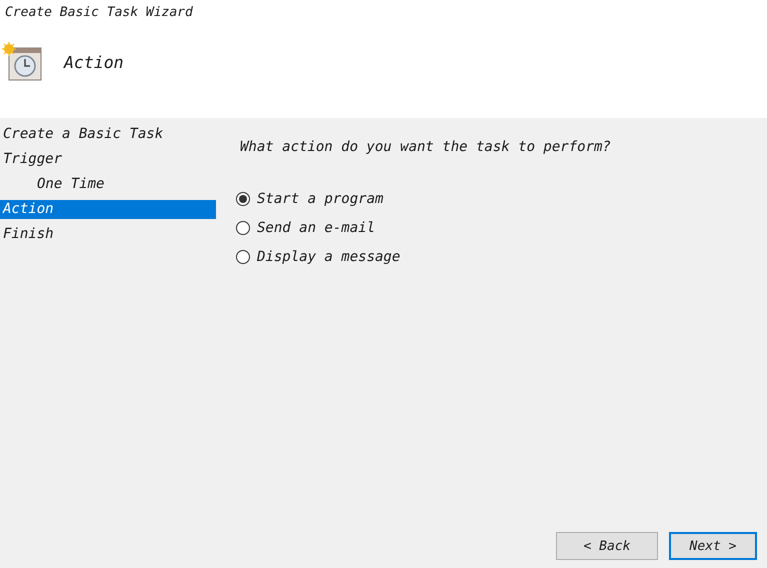  Describe the element at coordinates (22, 62) in the screenshot. I see `calendar-clock-icon` at that location.